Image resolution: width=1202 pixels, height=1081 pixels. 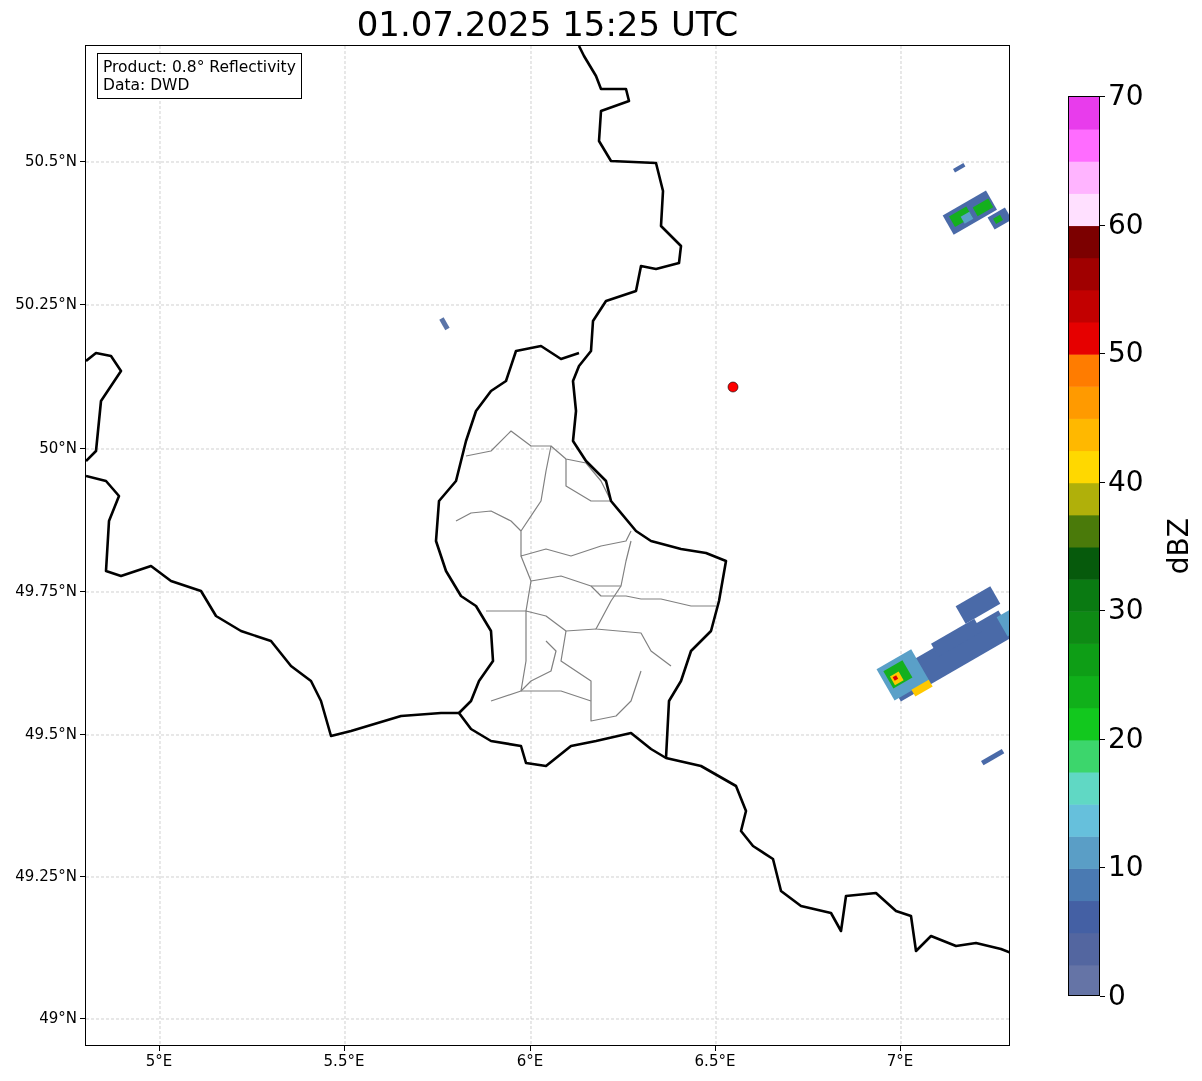 What do you see at coordinates (199, 67) in the screenshot?
I see `info-text: Product: 0.8° Reflectivity` at bounding box center [199, 67].